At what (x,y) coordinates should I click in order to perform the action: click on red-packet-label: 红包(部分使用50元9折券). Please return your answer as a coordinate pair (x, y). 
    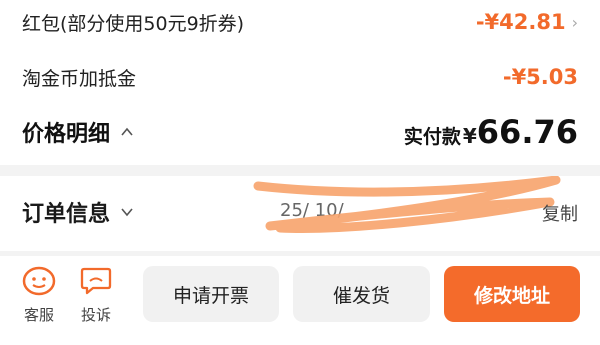
    Looking at the image, I should click on (133, 23).